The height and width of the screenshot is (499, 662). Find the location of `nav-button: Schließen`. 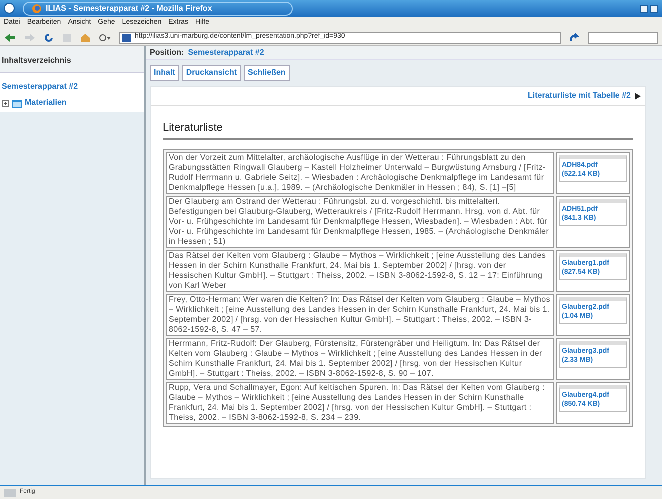

nav-button: Schließen is located at coordinates (267, 73).